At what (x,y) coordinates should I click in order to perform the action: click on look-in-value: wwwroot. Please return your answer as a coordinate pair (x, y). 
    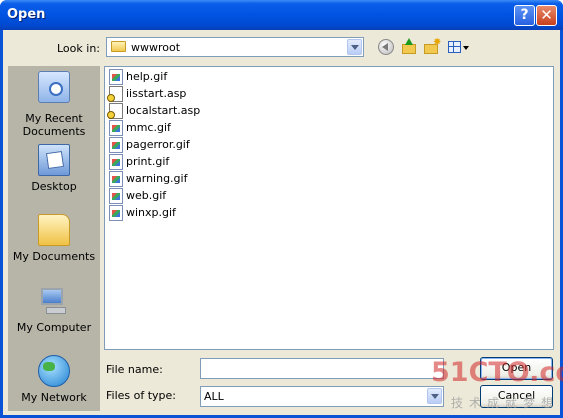
    Looking at the image, I should click on (156, 47).